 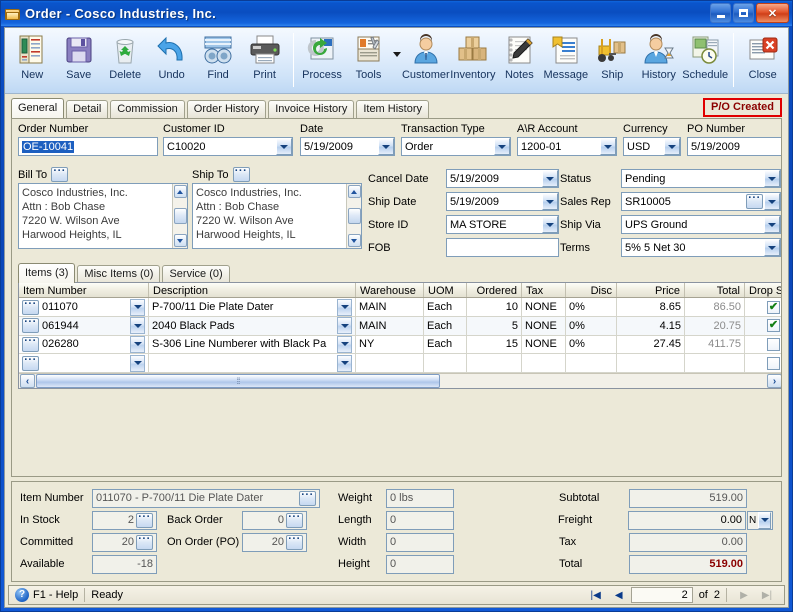 I want to click on previous-record-button: ◀, so click(x=619, y=595).